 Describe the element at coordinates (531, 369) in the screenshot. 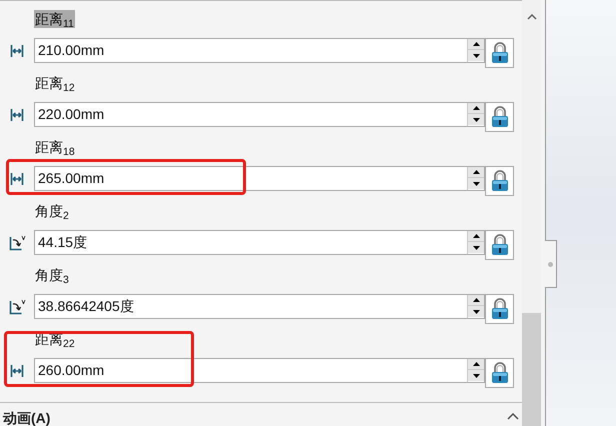

I see `scrollbar-thumb` at that location.